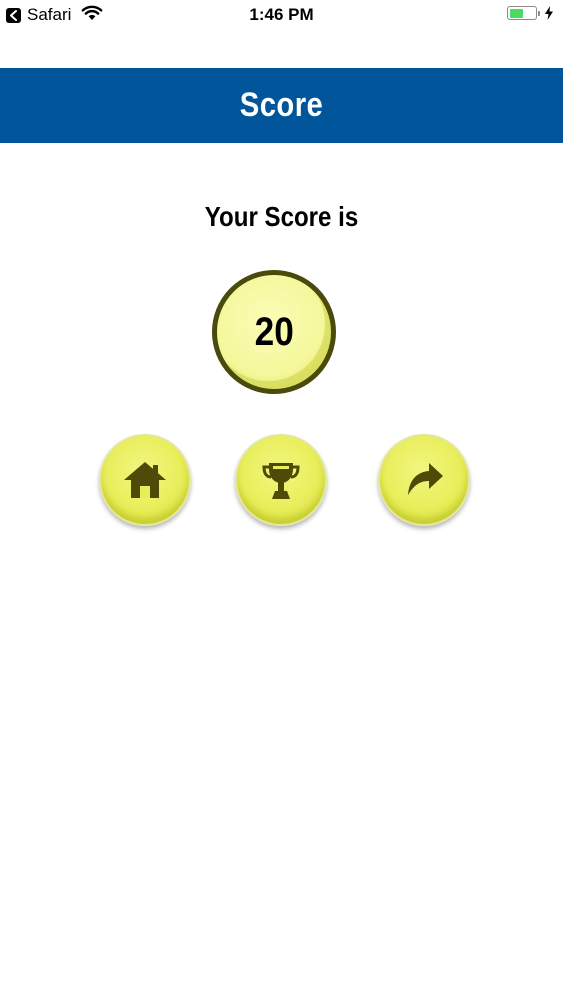  I want to click on status-bar: Safari 1:46 PM, so click(281, 15).